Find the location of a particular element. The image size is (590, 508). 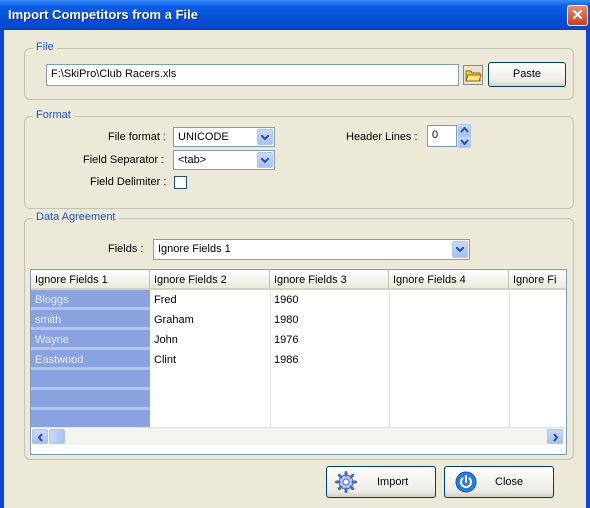

table-cell: Bloggs is located at coordinates (52, 300).